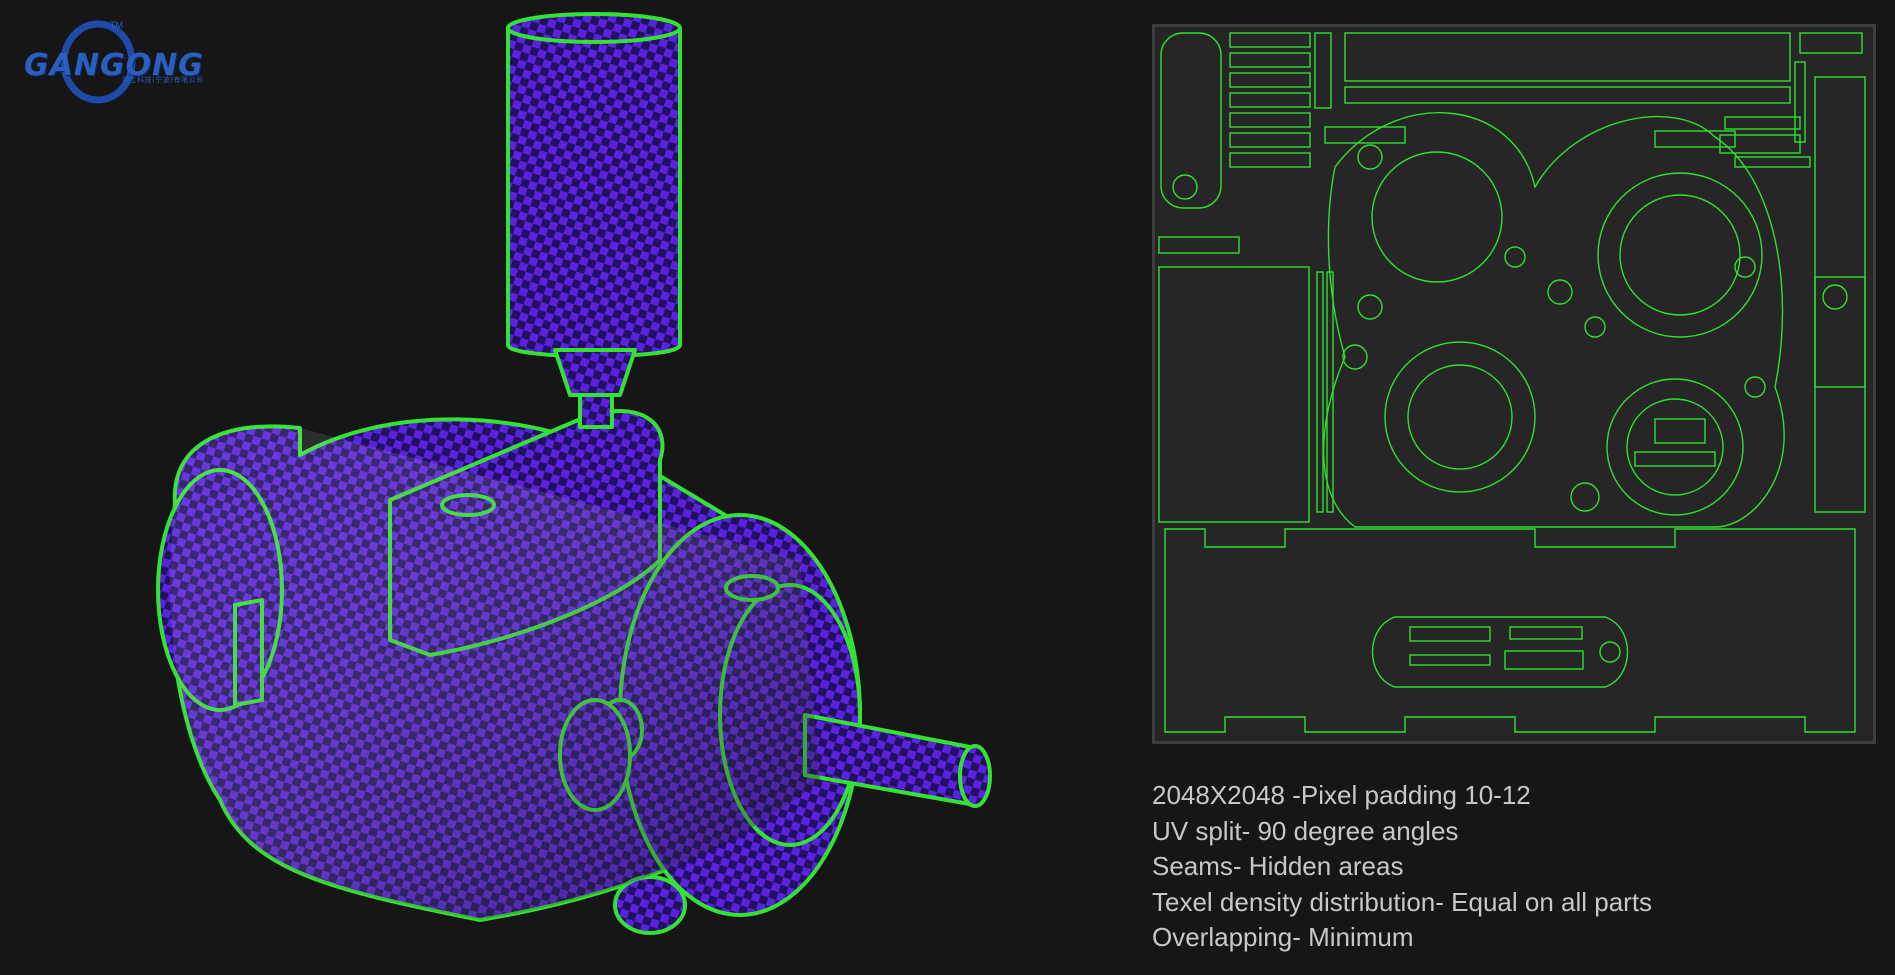 The image size is (1895, 975). Describe the element at coordinates (650, 905) in the screenshot. I see `bottom-lug` at that location.